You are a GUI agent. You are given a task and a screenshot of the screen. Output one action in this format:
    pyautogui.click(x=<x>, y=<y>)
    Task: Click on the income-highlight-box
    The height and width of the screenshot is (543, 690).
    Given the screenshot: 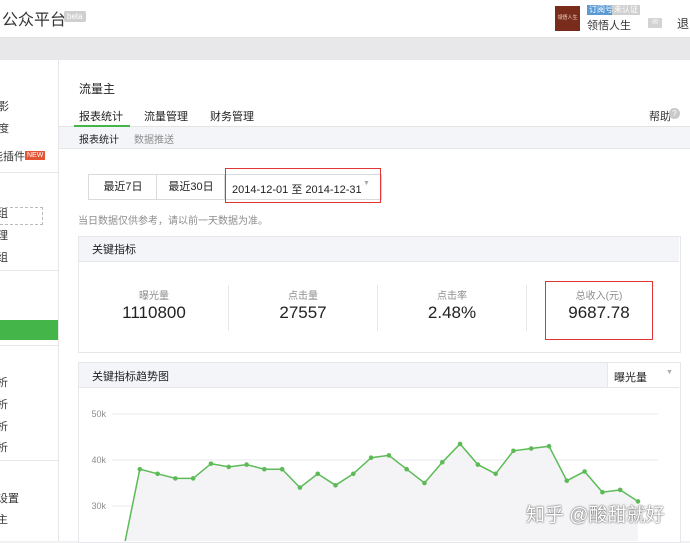 What is the action you would take?
    pyautogui.click(x=599, y=310)
    